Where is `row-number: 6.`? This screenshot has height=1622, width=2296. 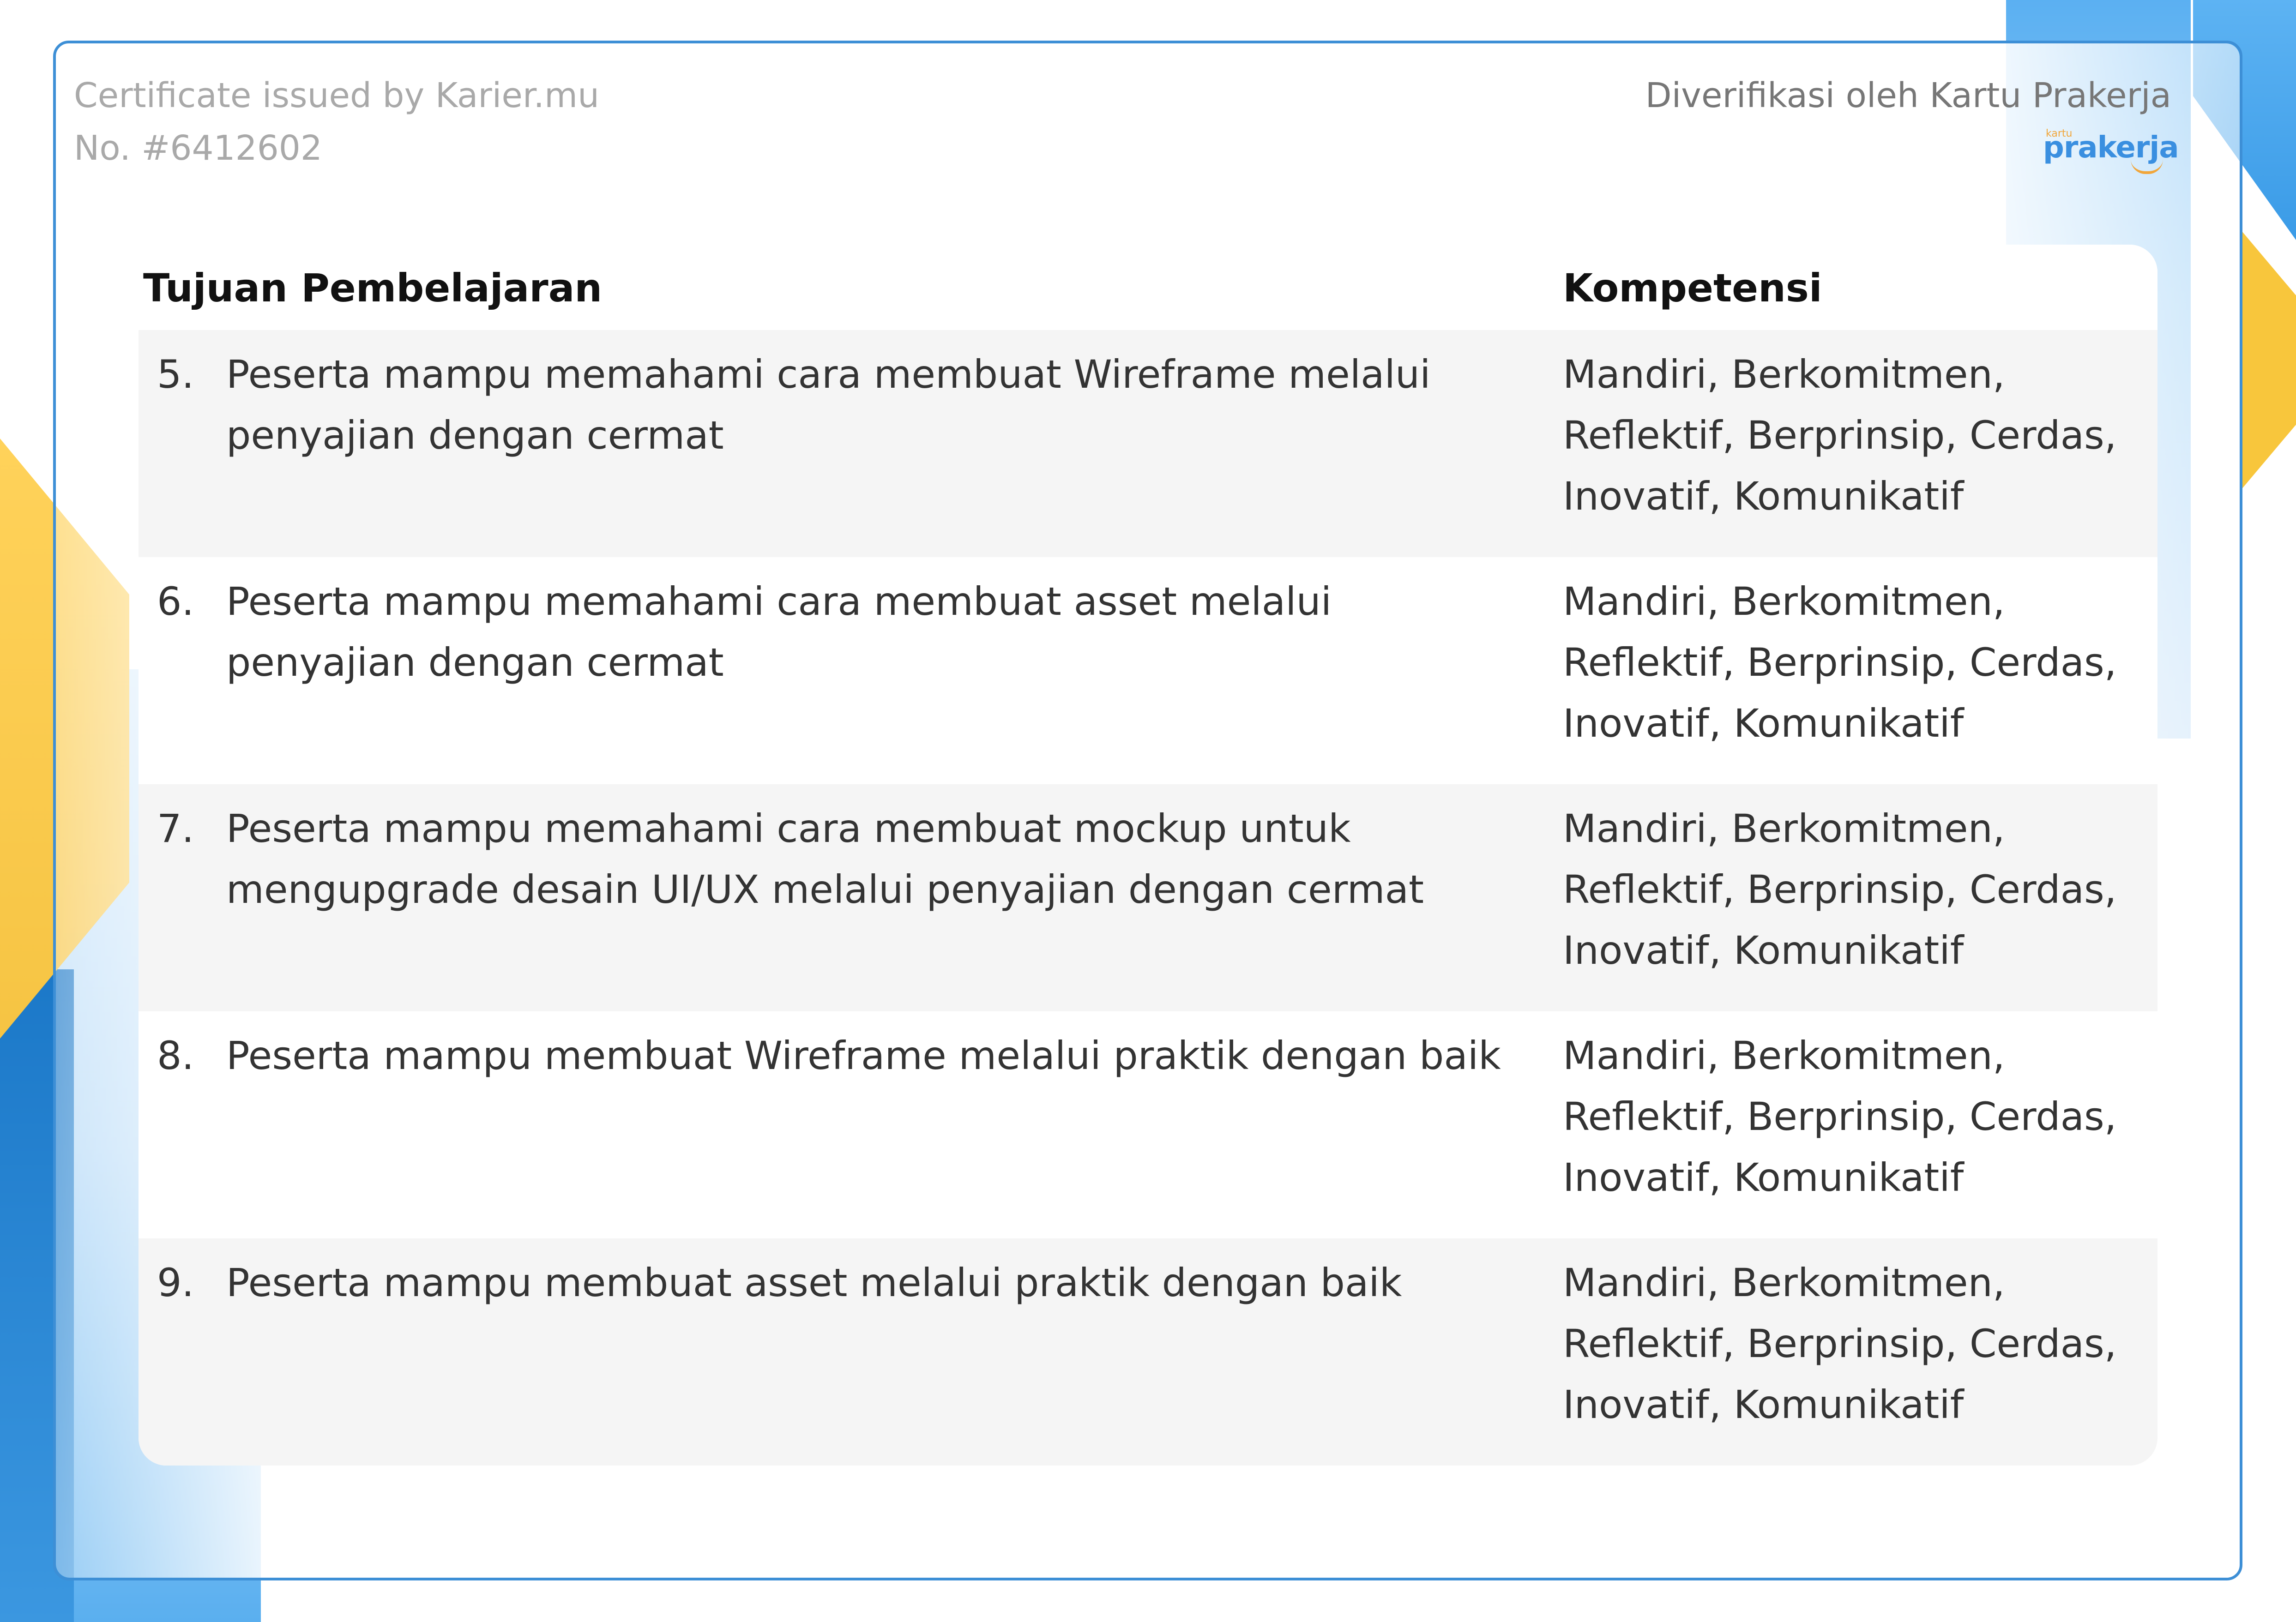
row-number: 6. is located at coordinates (175, 601).